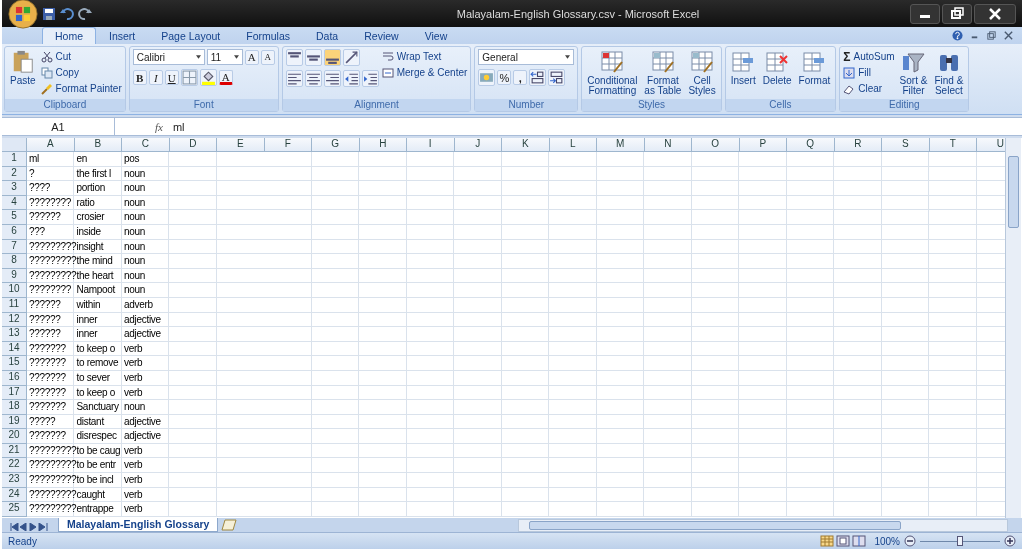 The image size is (1024, 551). What do you see at coordinates (383, 145) in the screenshot?
I see `column-header: H` at bounding box center [383, 145].